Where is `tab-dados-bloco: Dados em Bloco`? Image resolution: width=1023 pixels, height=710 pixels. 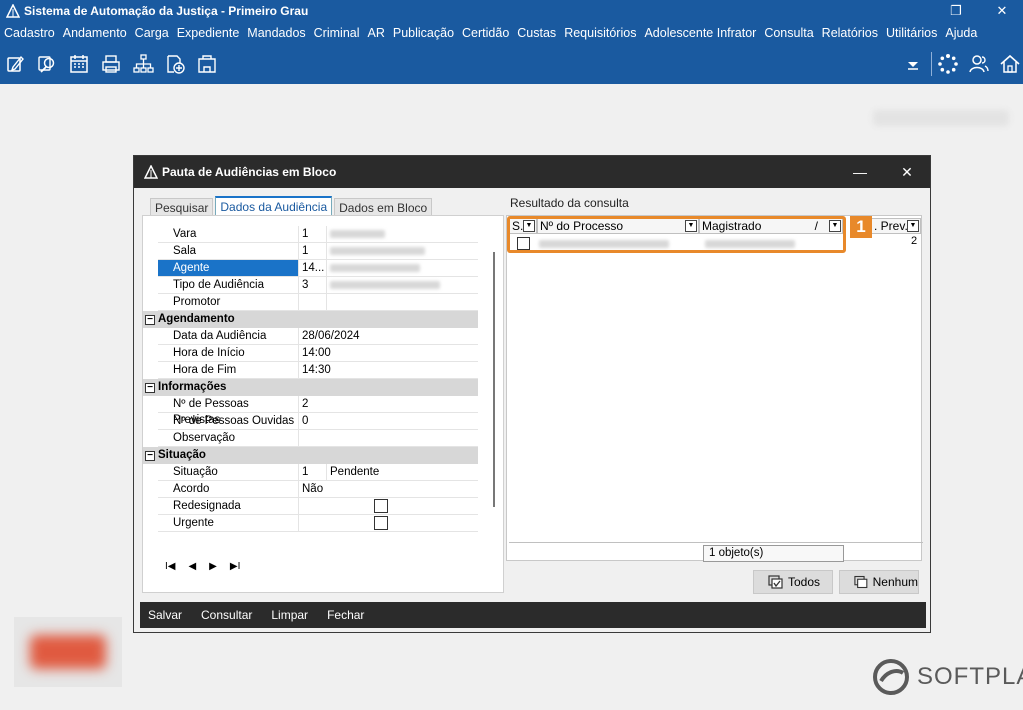
tab-dados-bloco: Dados em Bloco is located at coordinates (383, 207).